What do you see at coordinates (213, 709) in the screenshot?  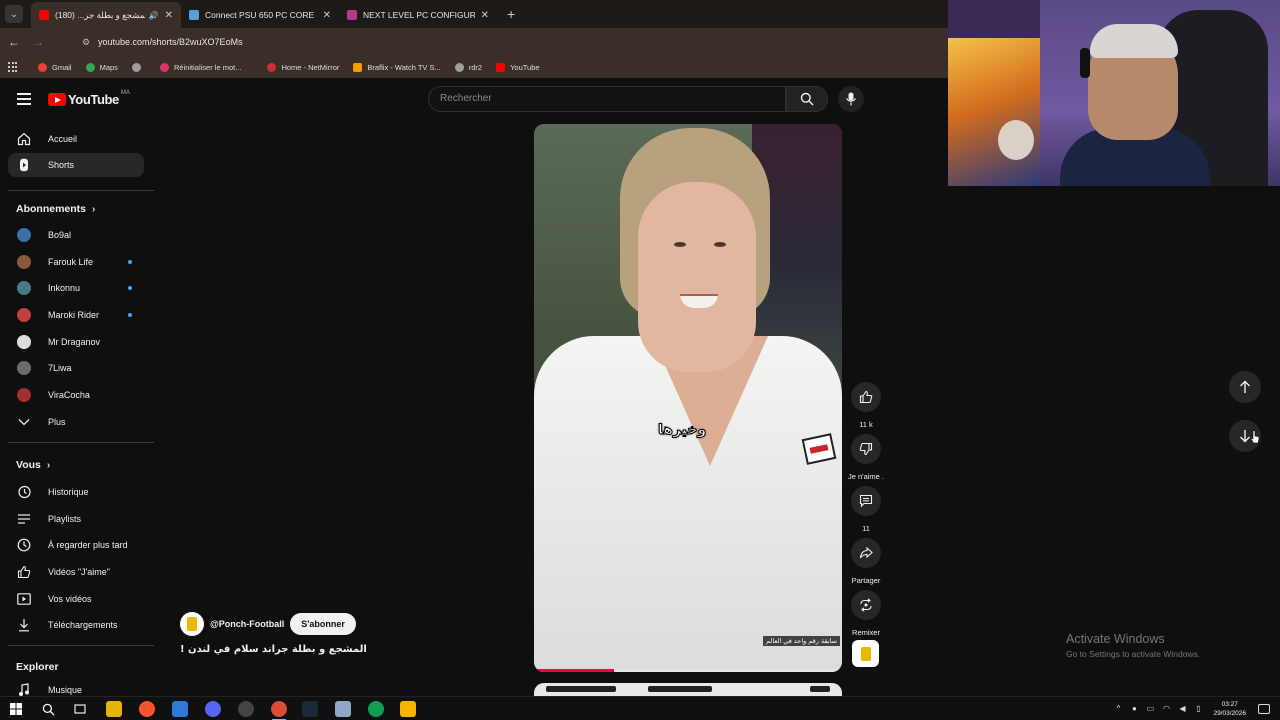 I see `discord-icon` at bounding box center [213, 709].